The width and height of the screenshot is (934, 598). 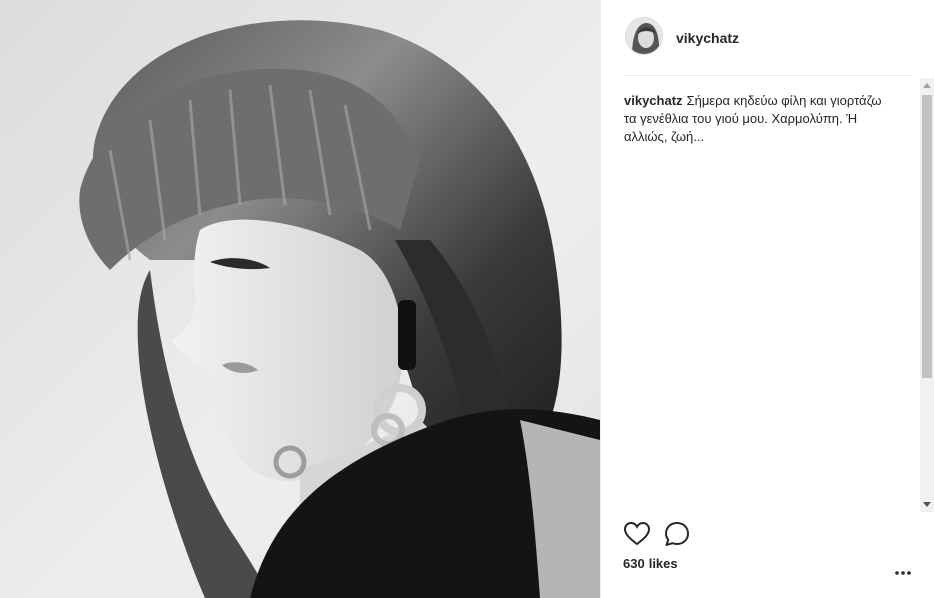 What do you see at coordinates (663, 563) in the screenshot?
I see `likes-label: likes` at bounding box center [663, 563].